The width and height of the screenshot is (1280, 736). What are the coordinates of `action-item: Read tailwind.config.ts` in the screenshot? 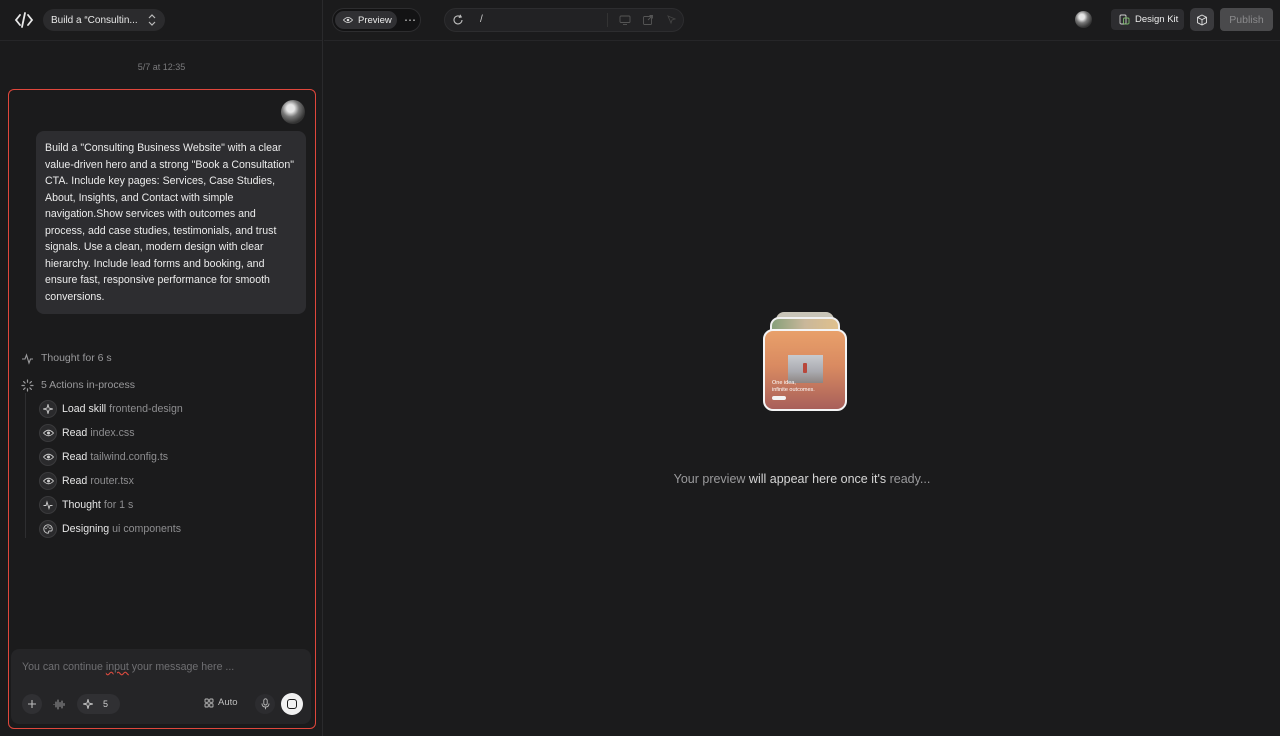 It's located at (103, 457).